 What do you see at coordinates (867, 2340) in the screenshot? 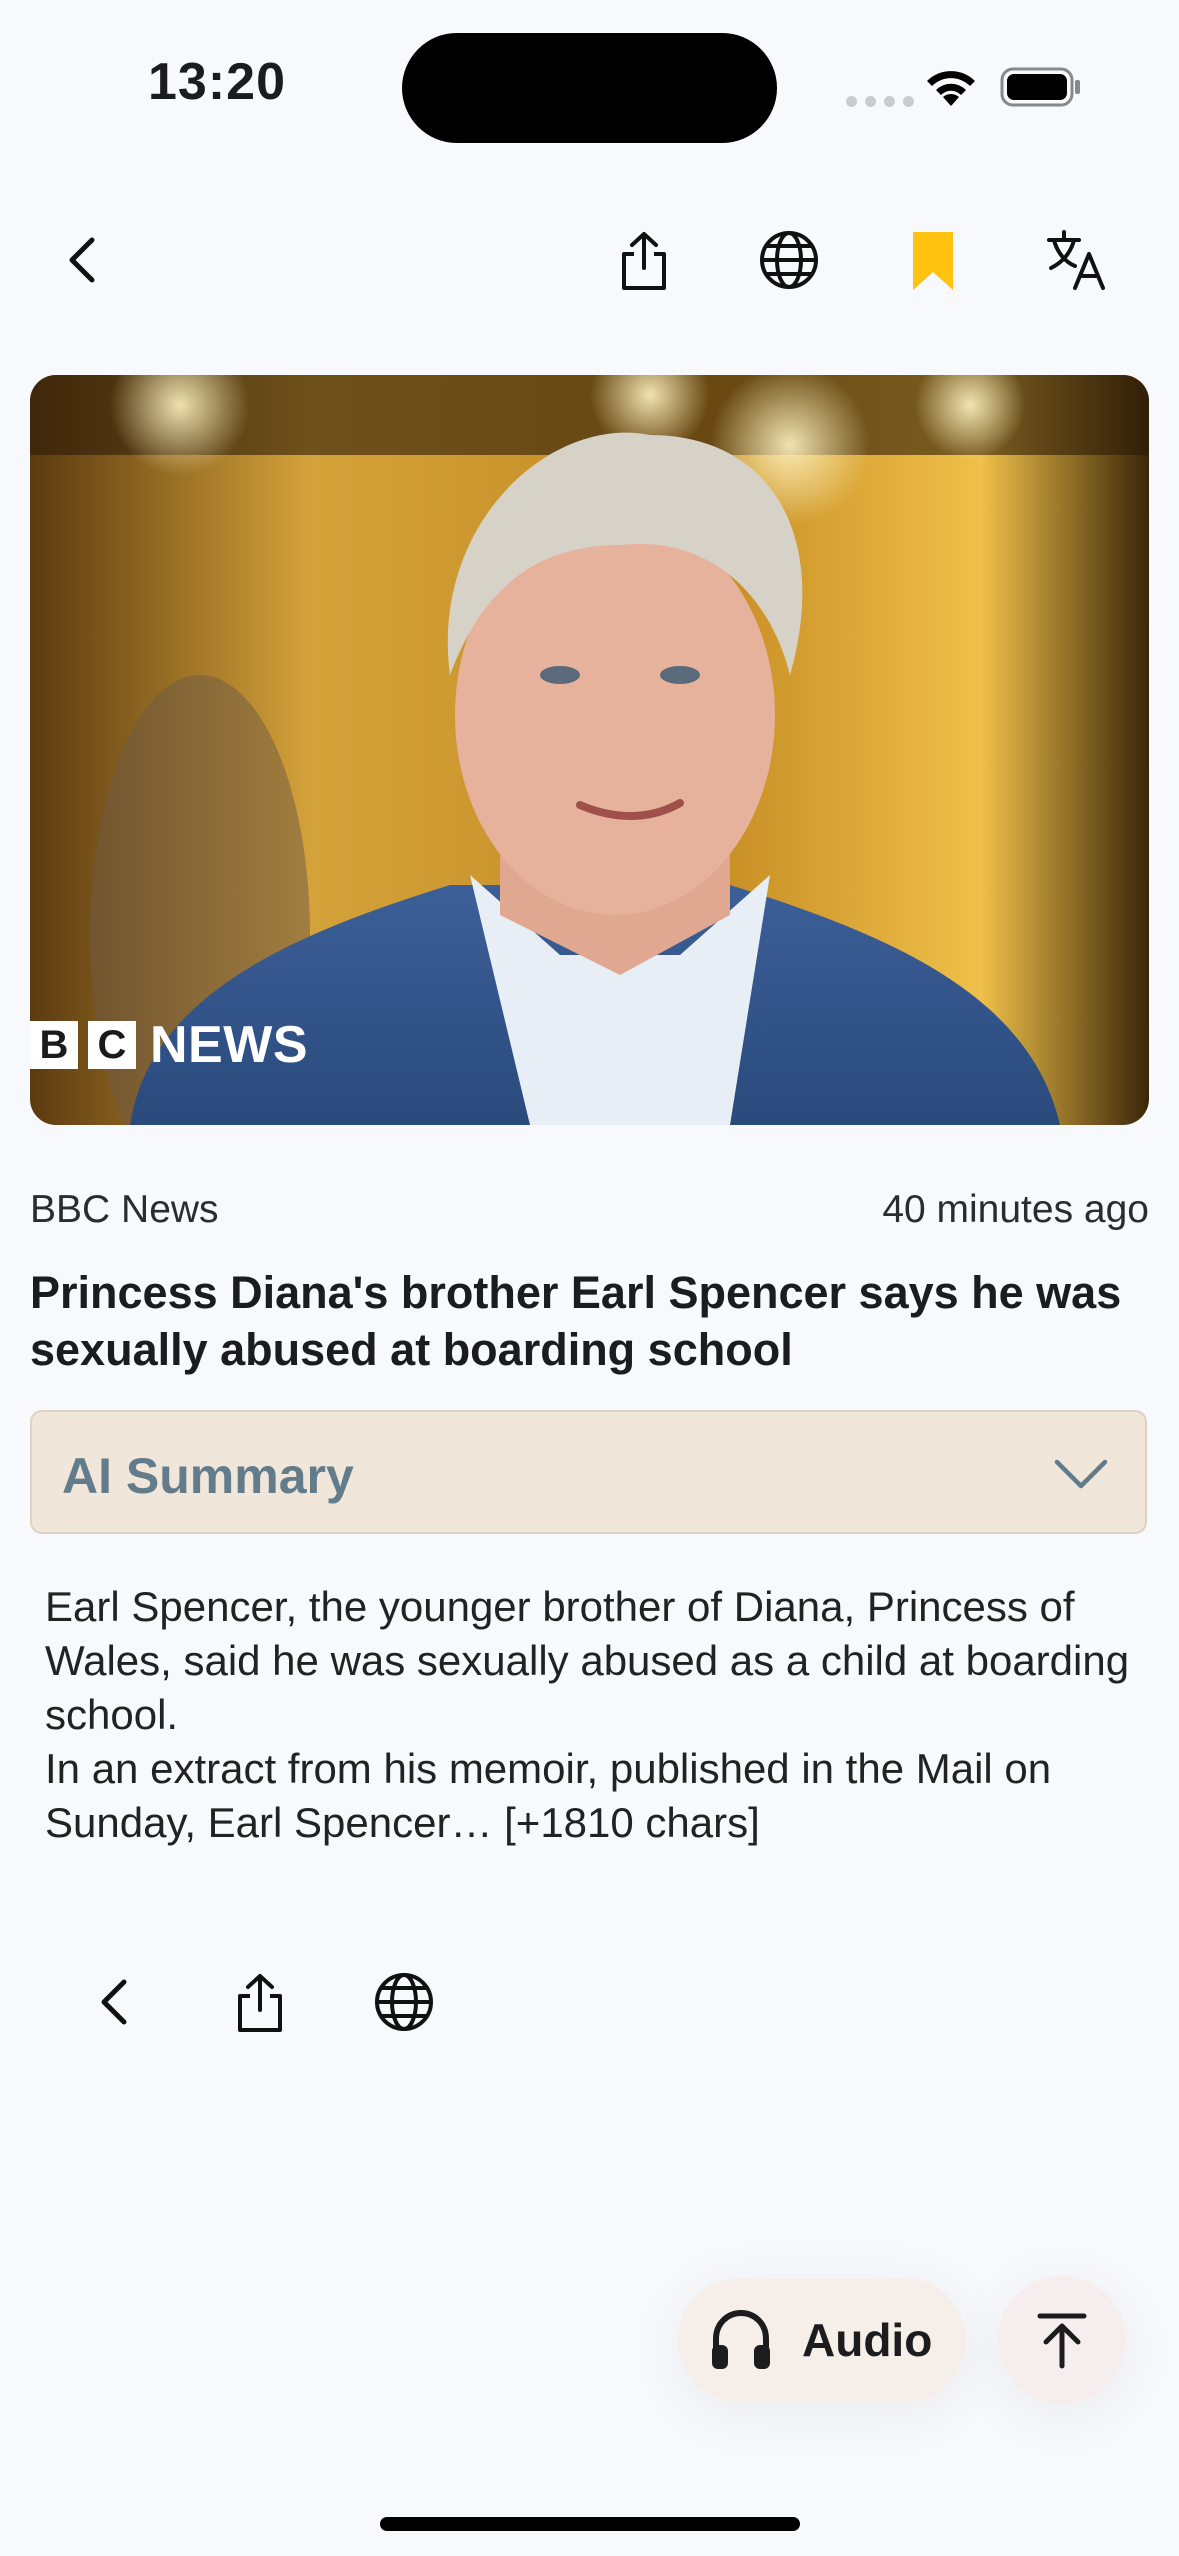
I see `audio-label: Audio` at bounding box center [867, 2340].